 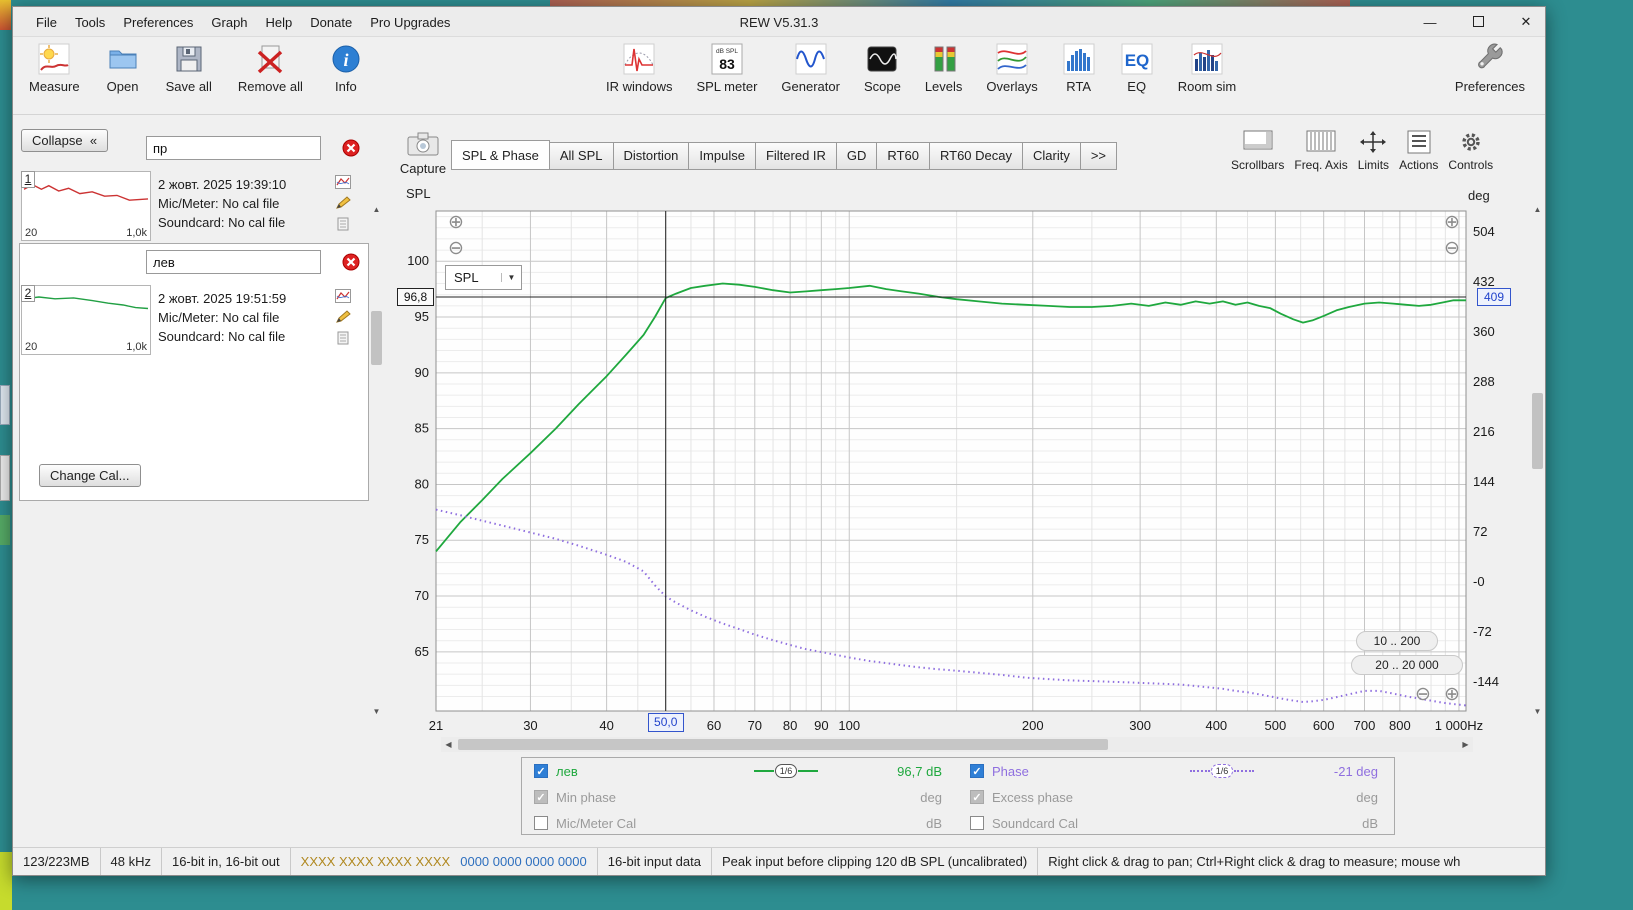 I want to click on measurement-1-delete-button, so click(x=351, y=148).